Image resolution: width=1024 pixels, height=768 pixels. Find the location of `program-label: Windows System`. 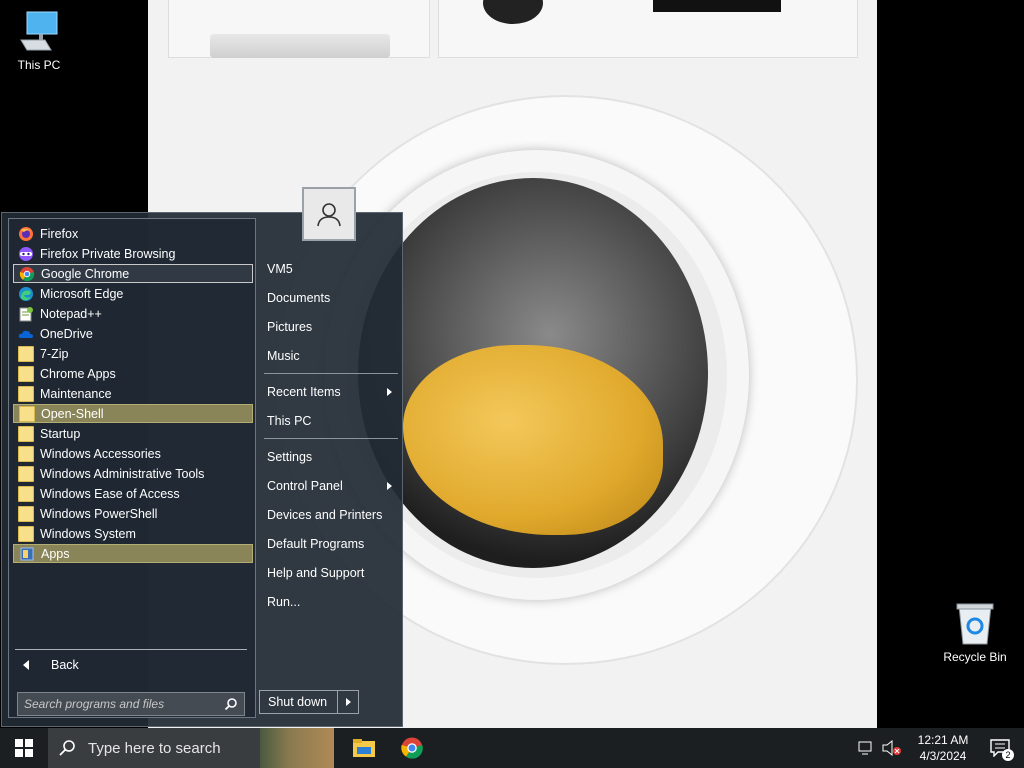

program-label: Windows System is located at coordinates (88, 533).